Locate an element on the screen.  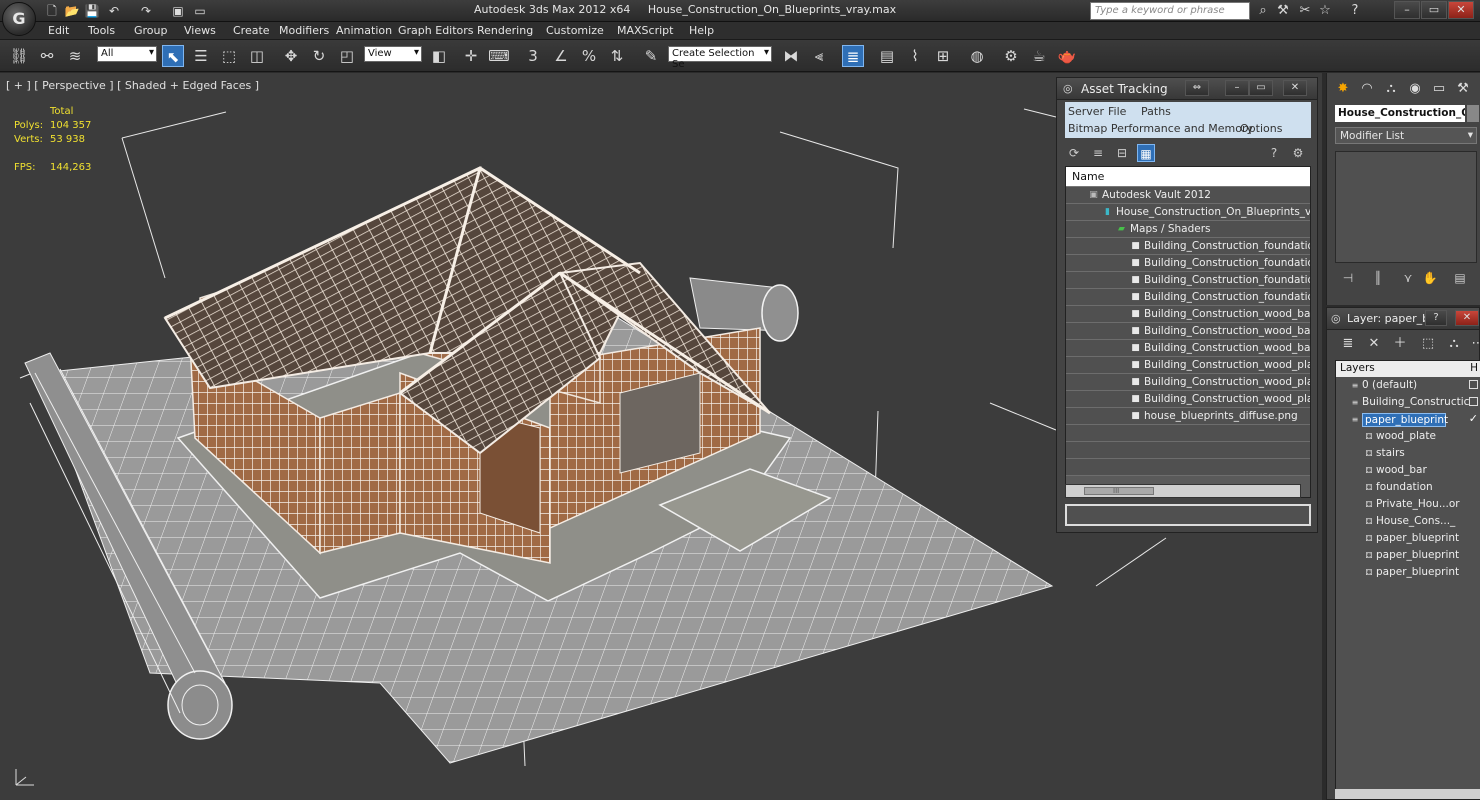
add-to-layer-icon: ＋ is located at coordinates (1400, 344).